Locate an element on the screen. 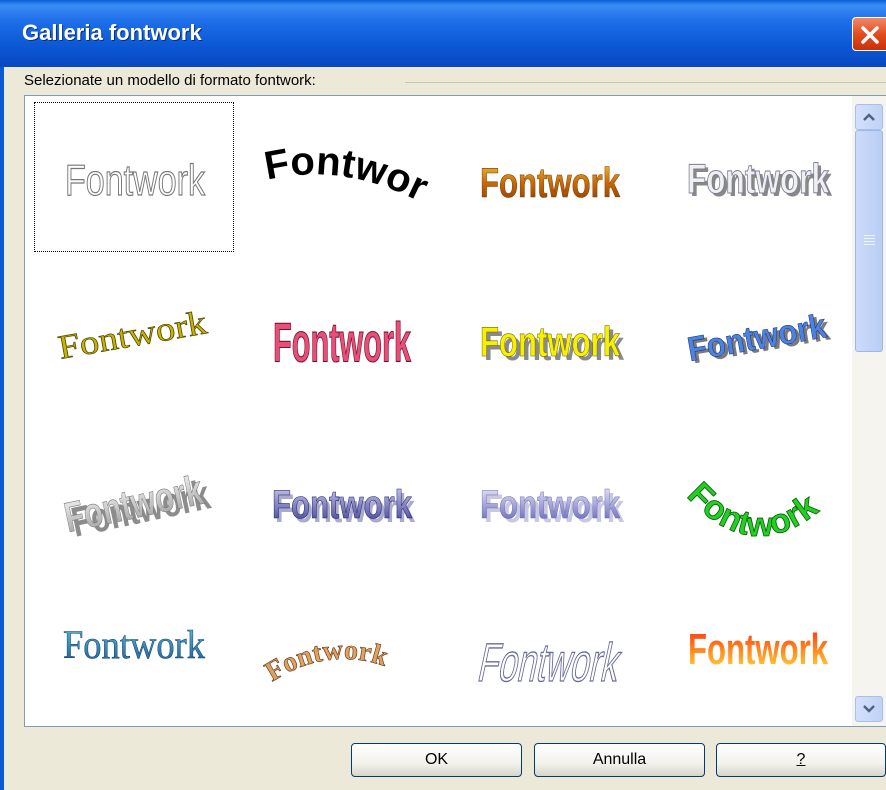 The width and height of the screenshot is (886, 790). fontwork-style-4-icon: Fontwork Fontwork is located at coordinates (760, 180).